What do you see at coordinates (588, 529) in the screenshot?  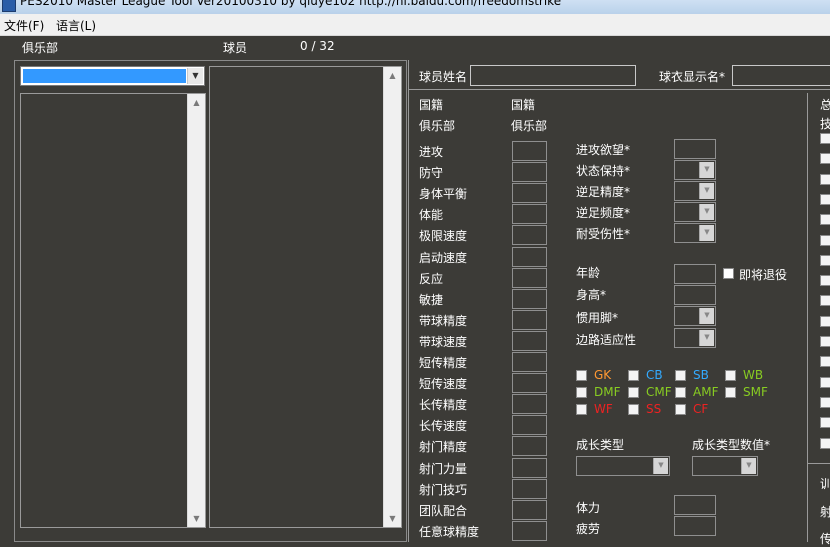 I see `fatigue-label: 疲劳` at bounding box center [588, 529].